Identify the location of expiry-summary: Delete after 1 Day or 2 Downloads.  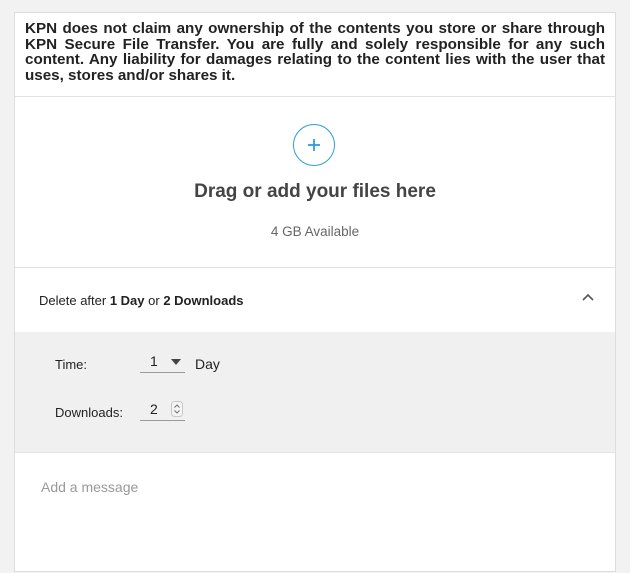
(141, 300).